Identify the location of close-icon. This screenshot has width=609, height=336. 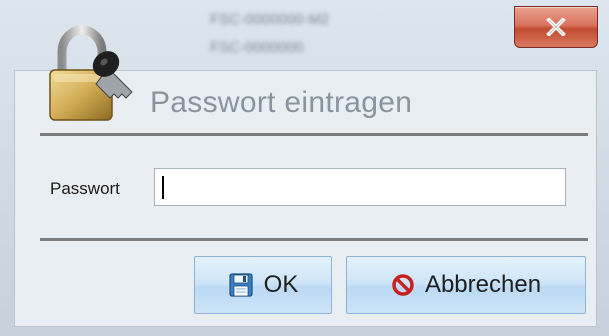
(556, 27).